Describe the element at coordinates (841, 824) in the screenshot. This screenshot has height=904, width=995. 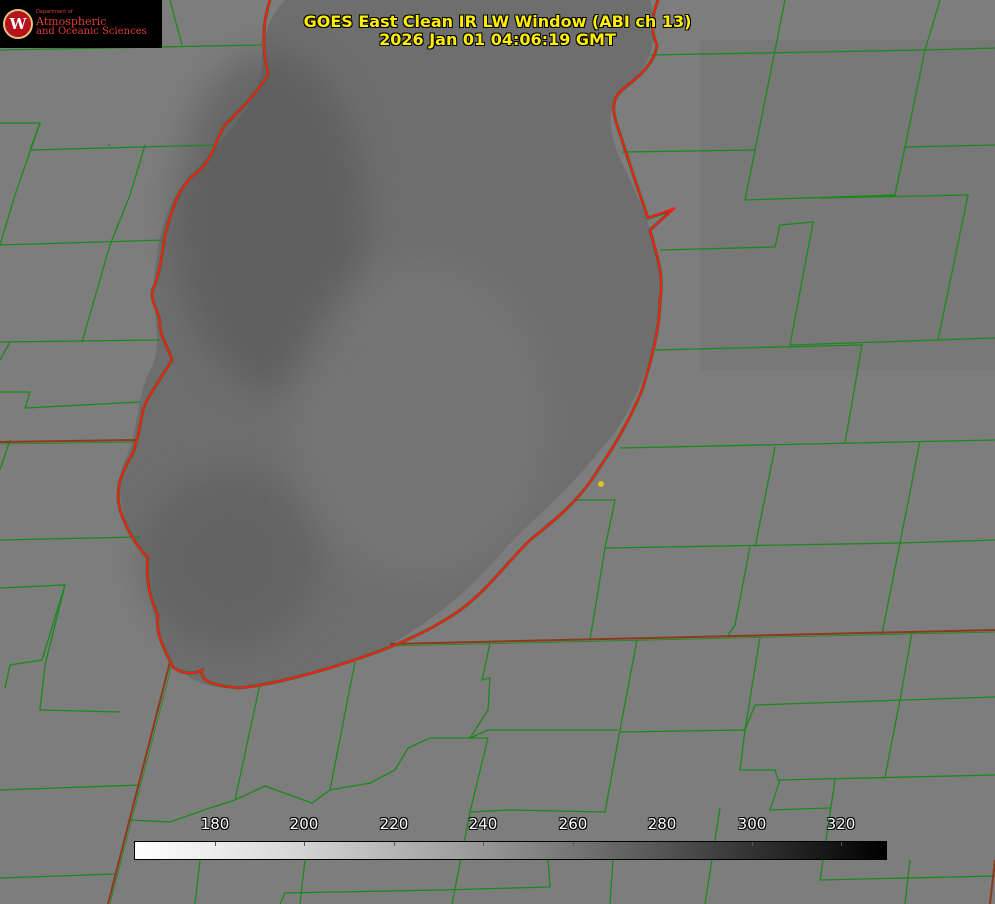
I see `colorbar-tick-label: 320` at that location.